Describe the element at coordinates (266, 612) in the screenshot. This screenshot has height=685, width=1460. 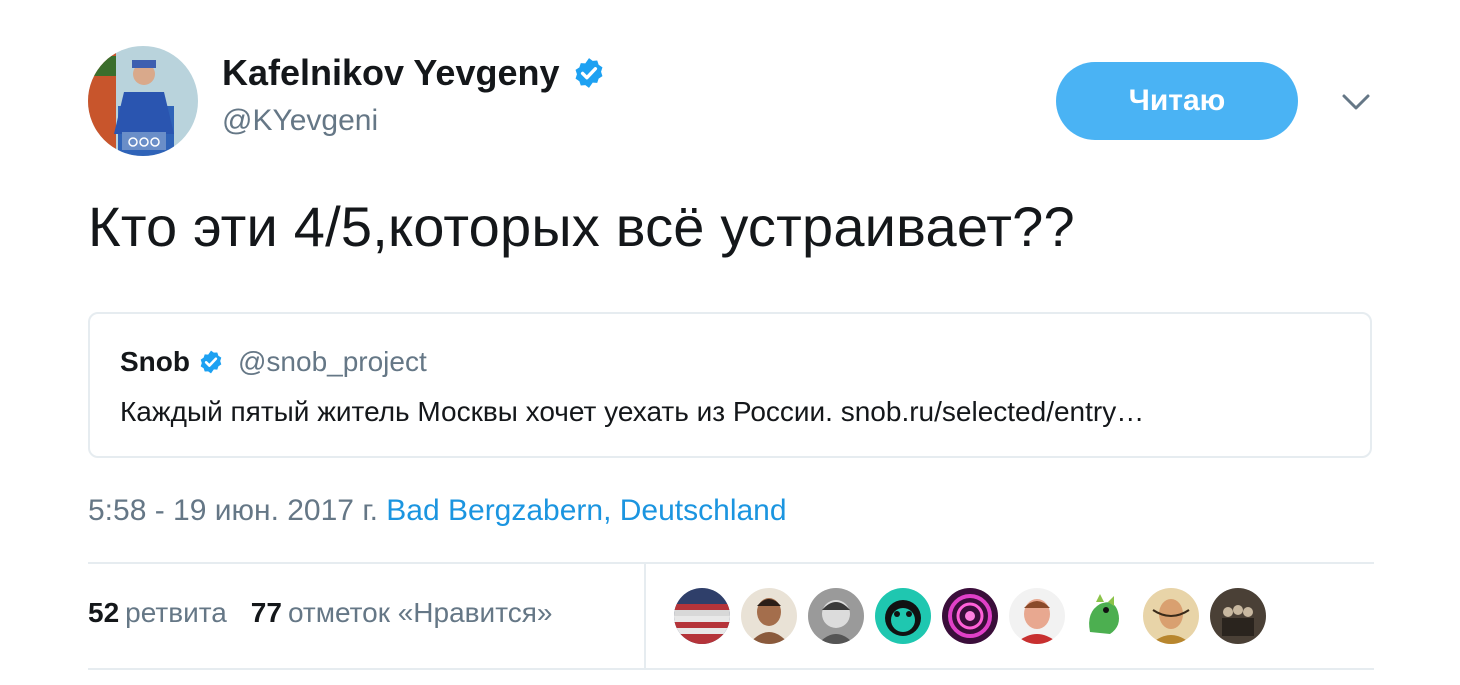
I see `likes-count: 77` at that location.